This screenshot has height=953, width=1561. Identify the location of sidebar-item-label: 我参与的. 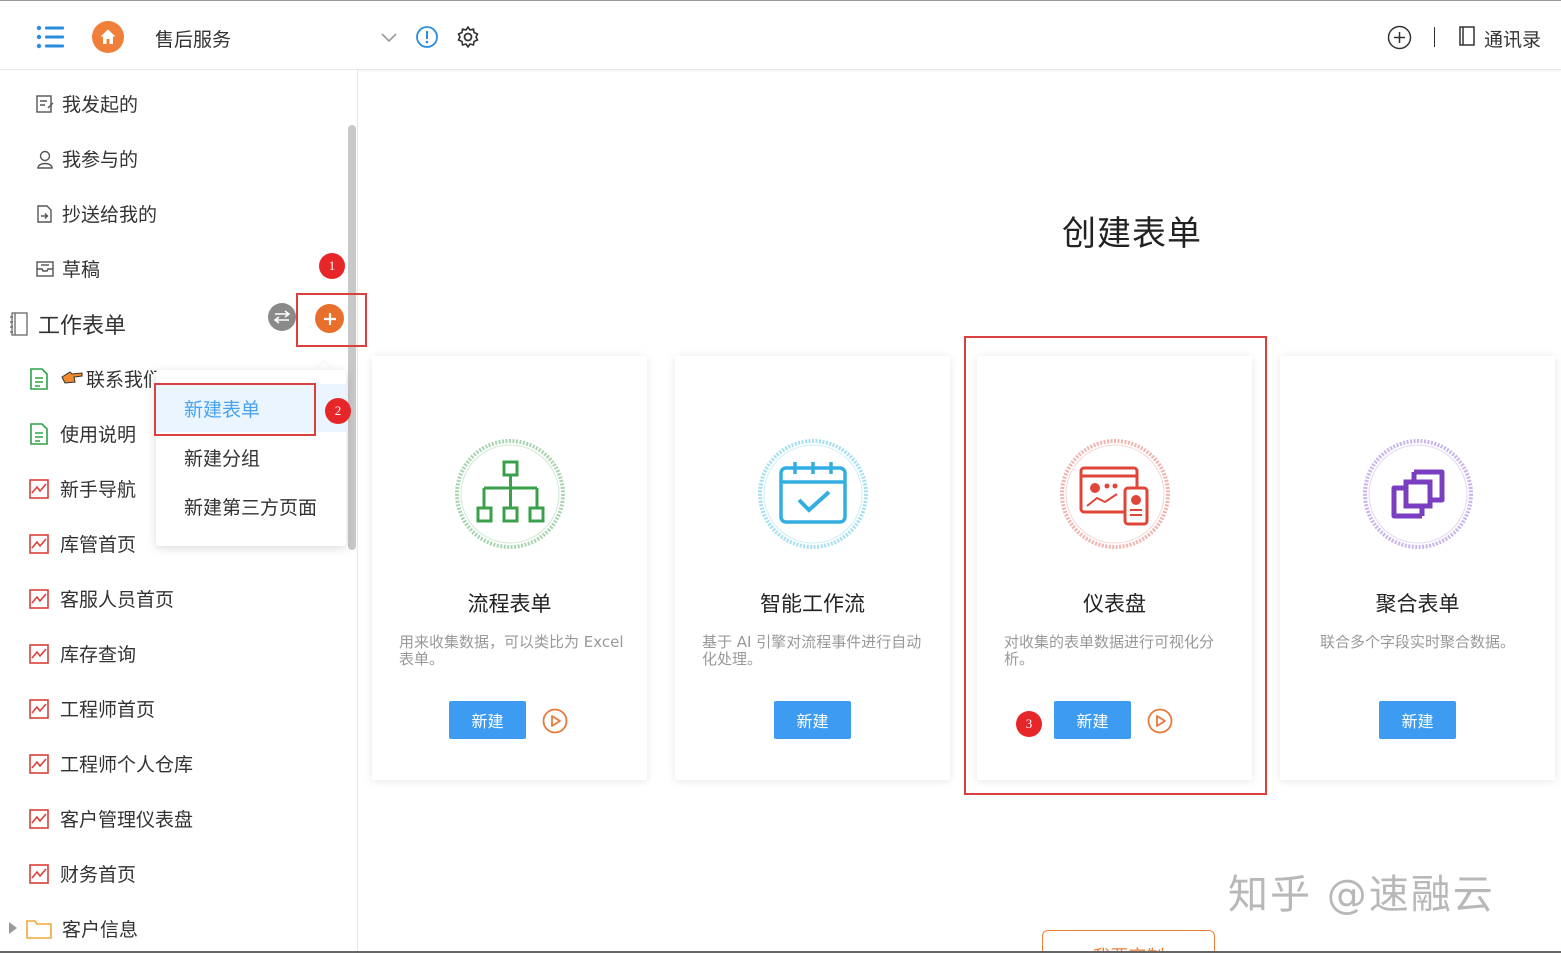
(100, 160).